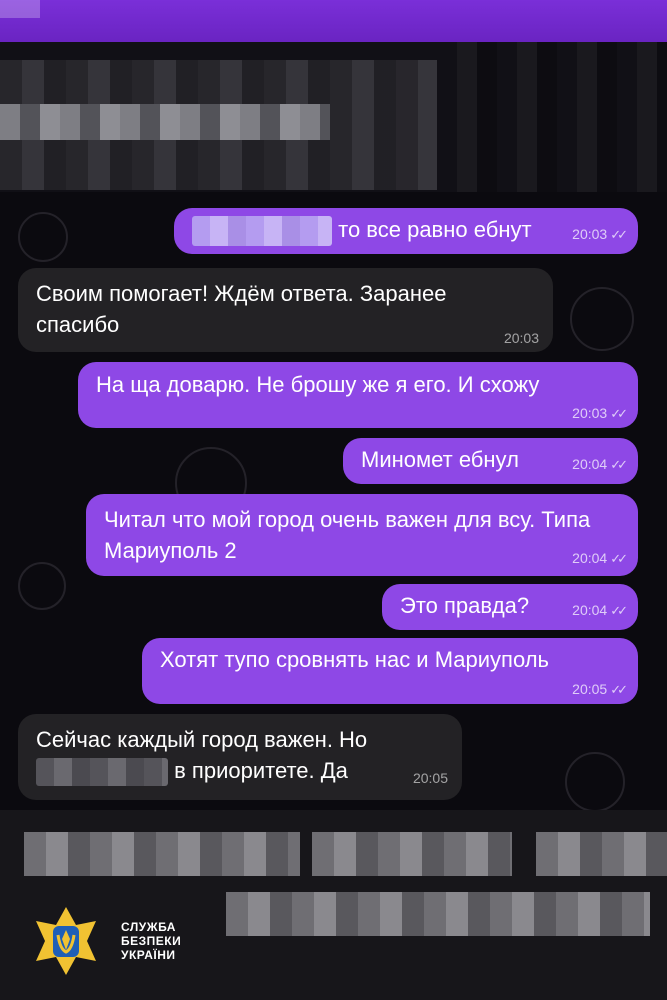  Describe the element at coordinates (600, 689) in the screenshot. I see `message-time: 20:05 ✓✓` at that location.